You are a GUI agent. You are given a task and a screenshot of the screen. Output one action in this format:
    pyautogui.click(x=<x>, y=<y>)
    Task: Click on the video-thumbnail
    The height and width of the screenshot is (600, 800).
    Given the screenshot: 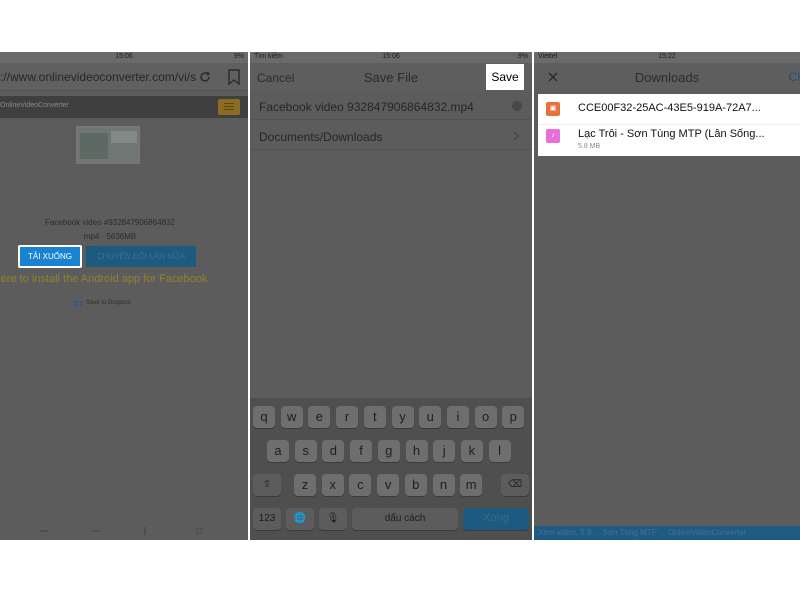 What is the action you would take?
    pyautogui.click(x=108, y=145)
    